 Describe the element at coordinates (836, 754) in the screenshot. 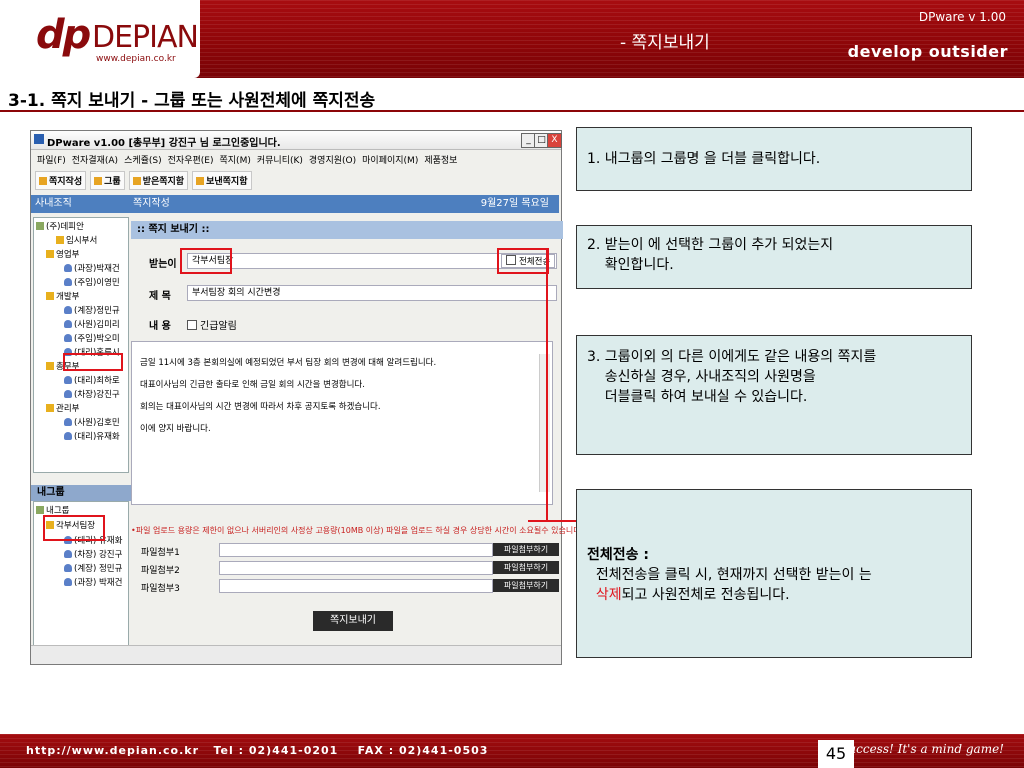

I see `page-number: 45` at that location.